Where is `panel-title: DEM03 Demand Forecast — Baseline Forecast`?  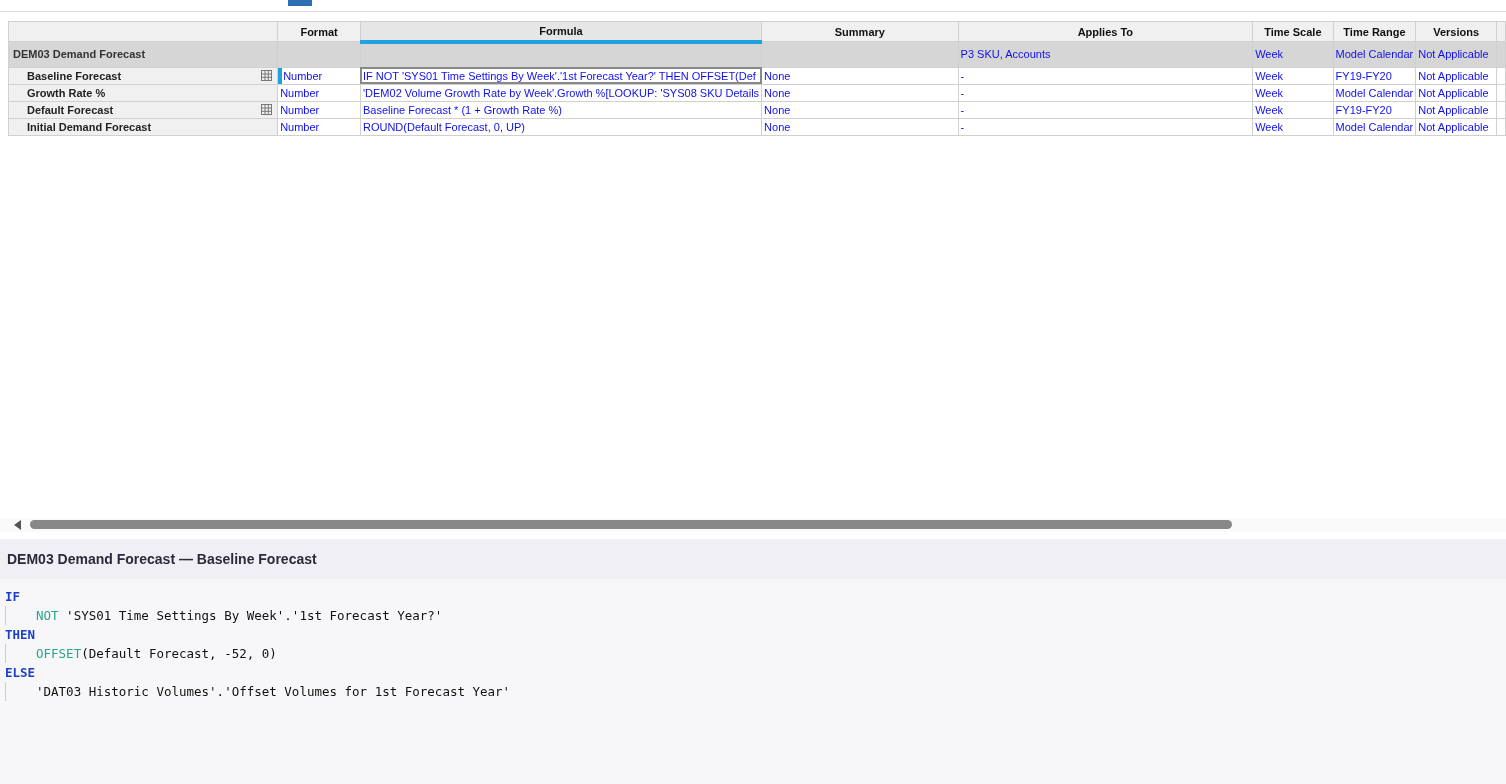
panel-title: DEM03 Demand Forecast — Baseline Forecast is located at coordinates (162, 558).